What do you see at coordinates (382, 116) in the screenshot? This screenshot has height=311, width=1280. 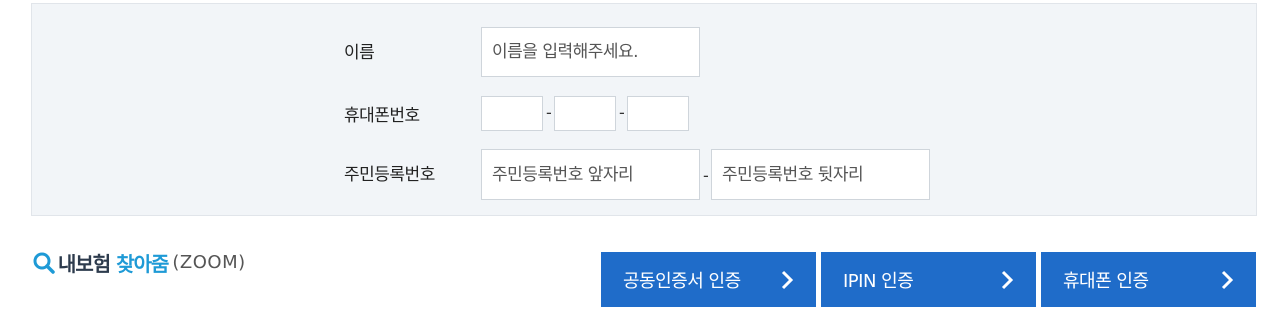 I see `phone-label: 휴대폰번호` at bounding box center [382, 116].